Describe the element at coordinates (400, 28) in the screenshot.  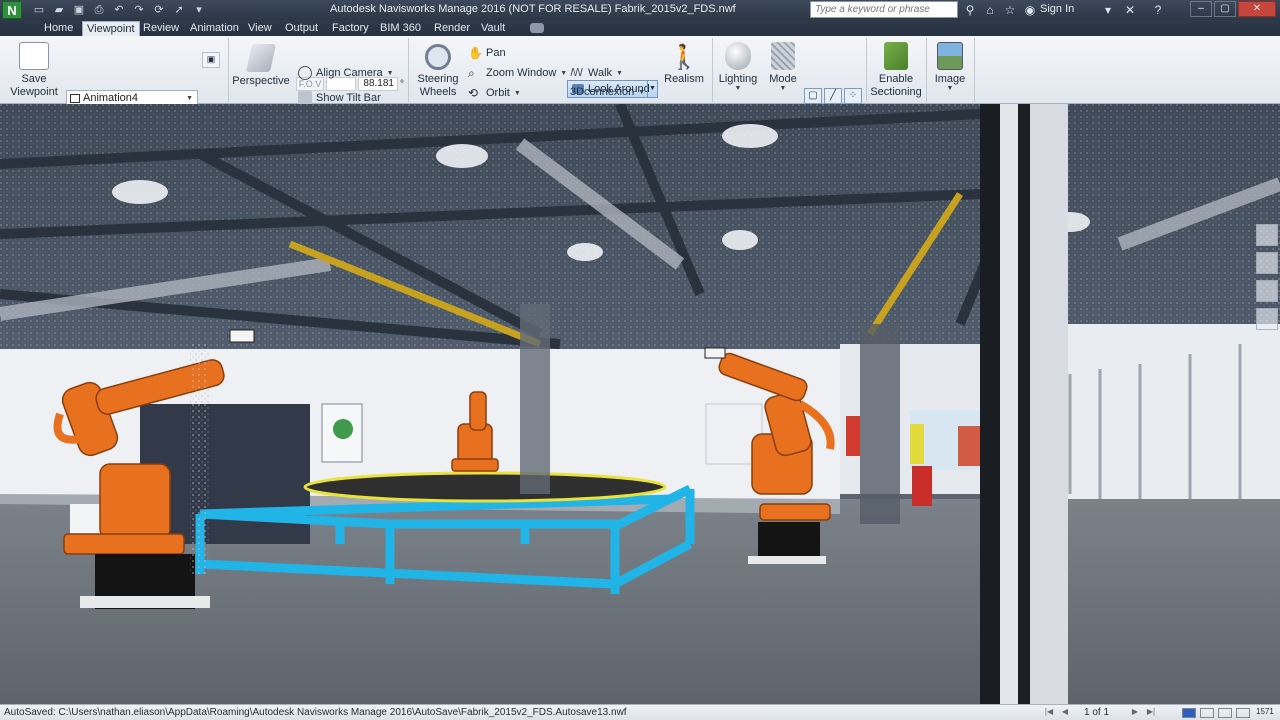
I see `tab-bim360: BIM 360` at that location.